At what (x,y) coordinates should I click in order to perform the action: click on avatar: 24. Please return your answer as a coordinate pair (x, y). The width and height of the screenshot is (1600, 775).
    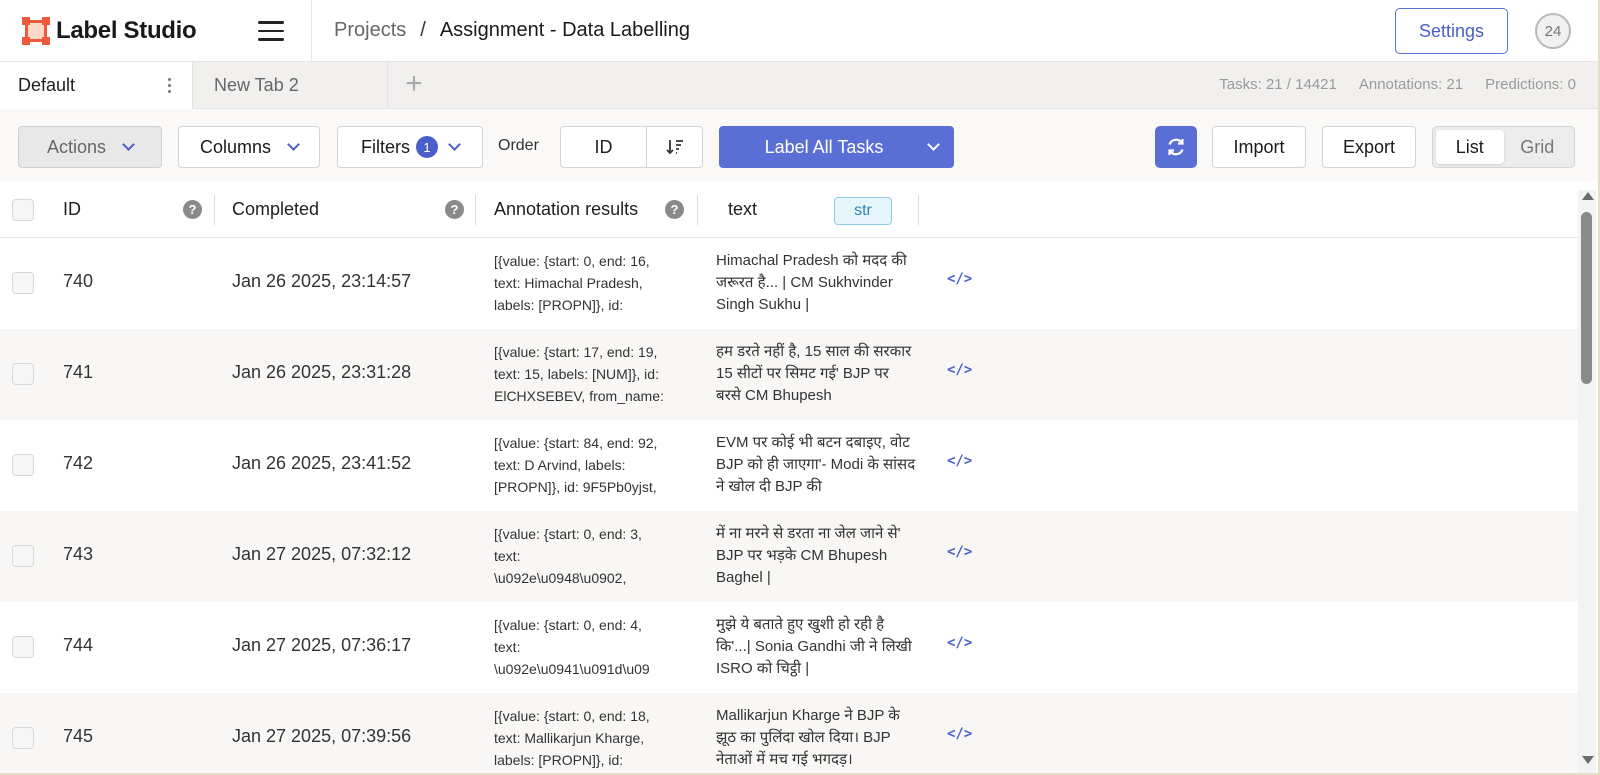
    Looking at the image, I should click on (1553, 31).